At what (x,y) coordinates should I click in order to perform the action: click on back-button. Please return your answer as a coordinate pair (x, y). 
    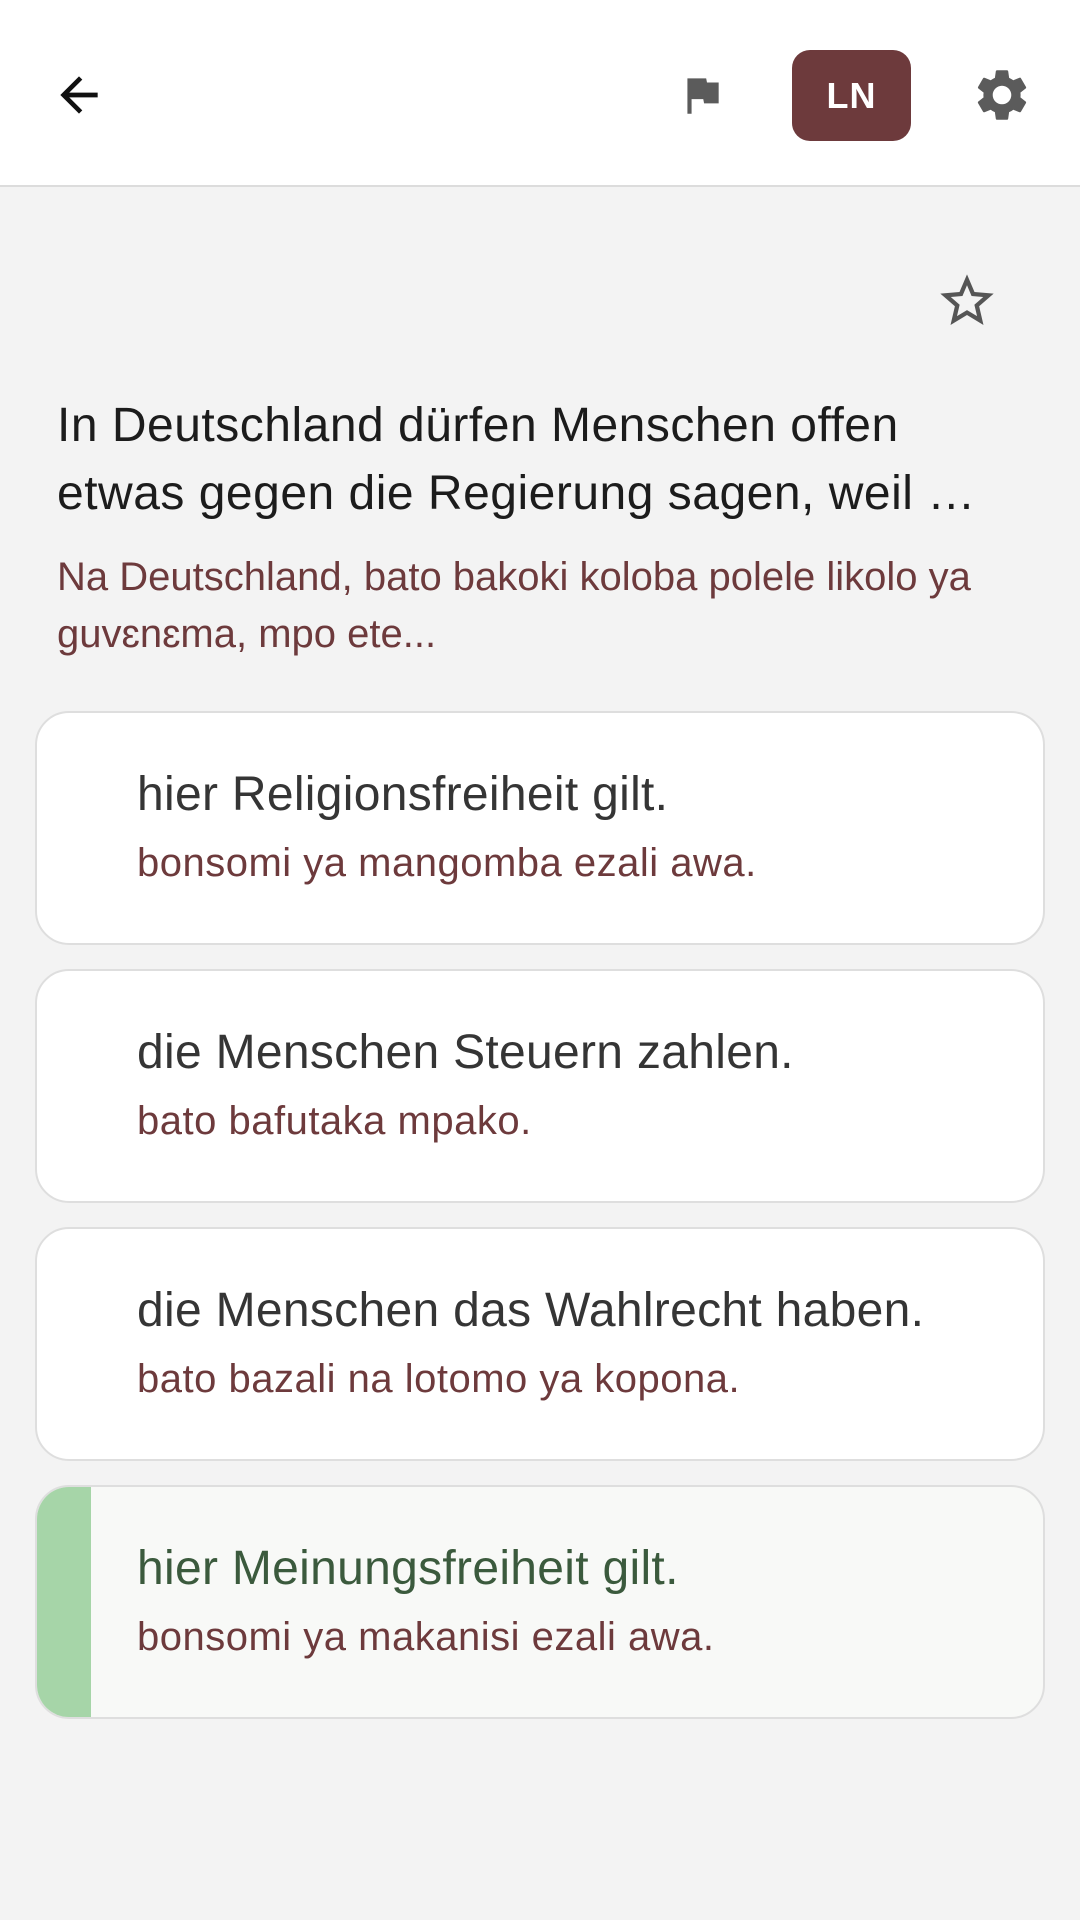
    Looking at the image, I should click on (79, 95).